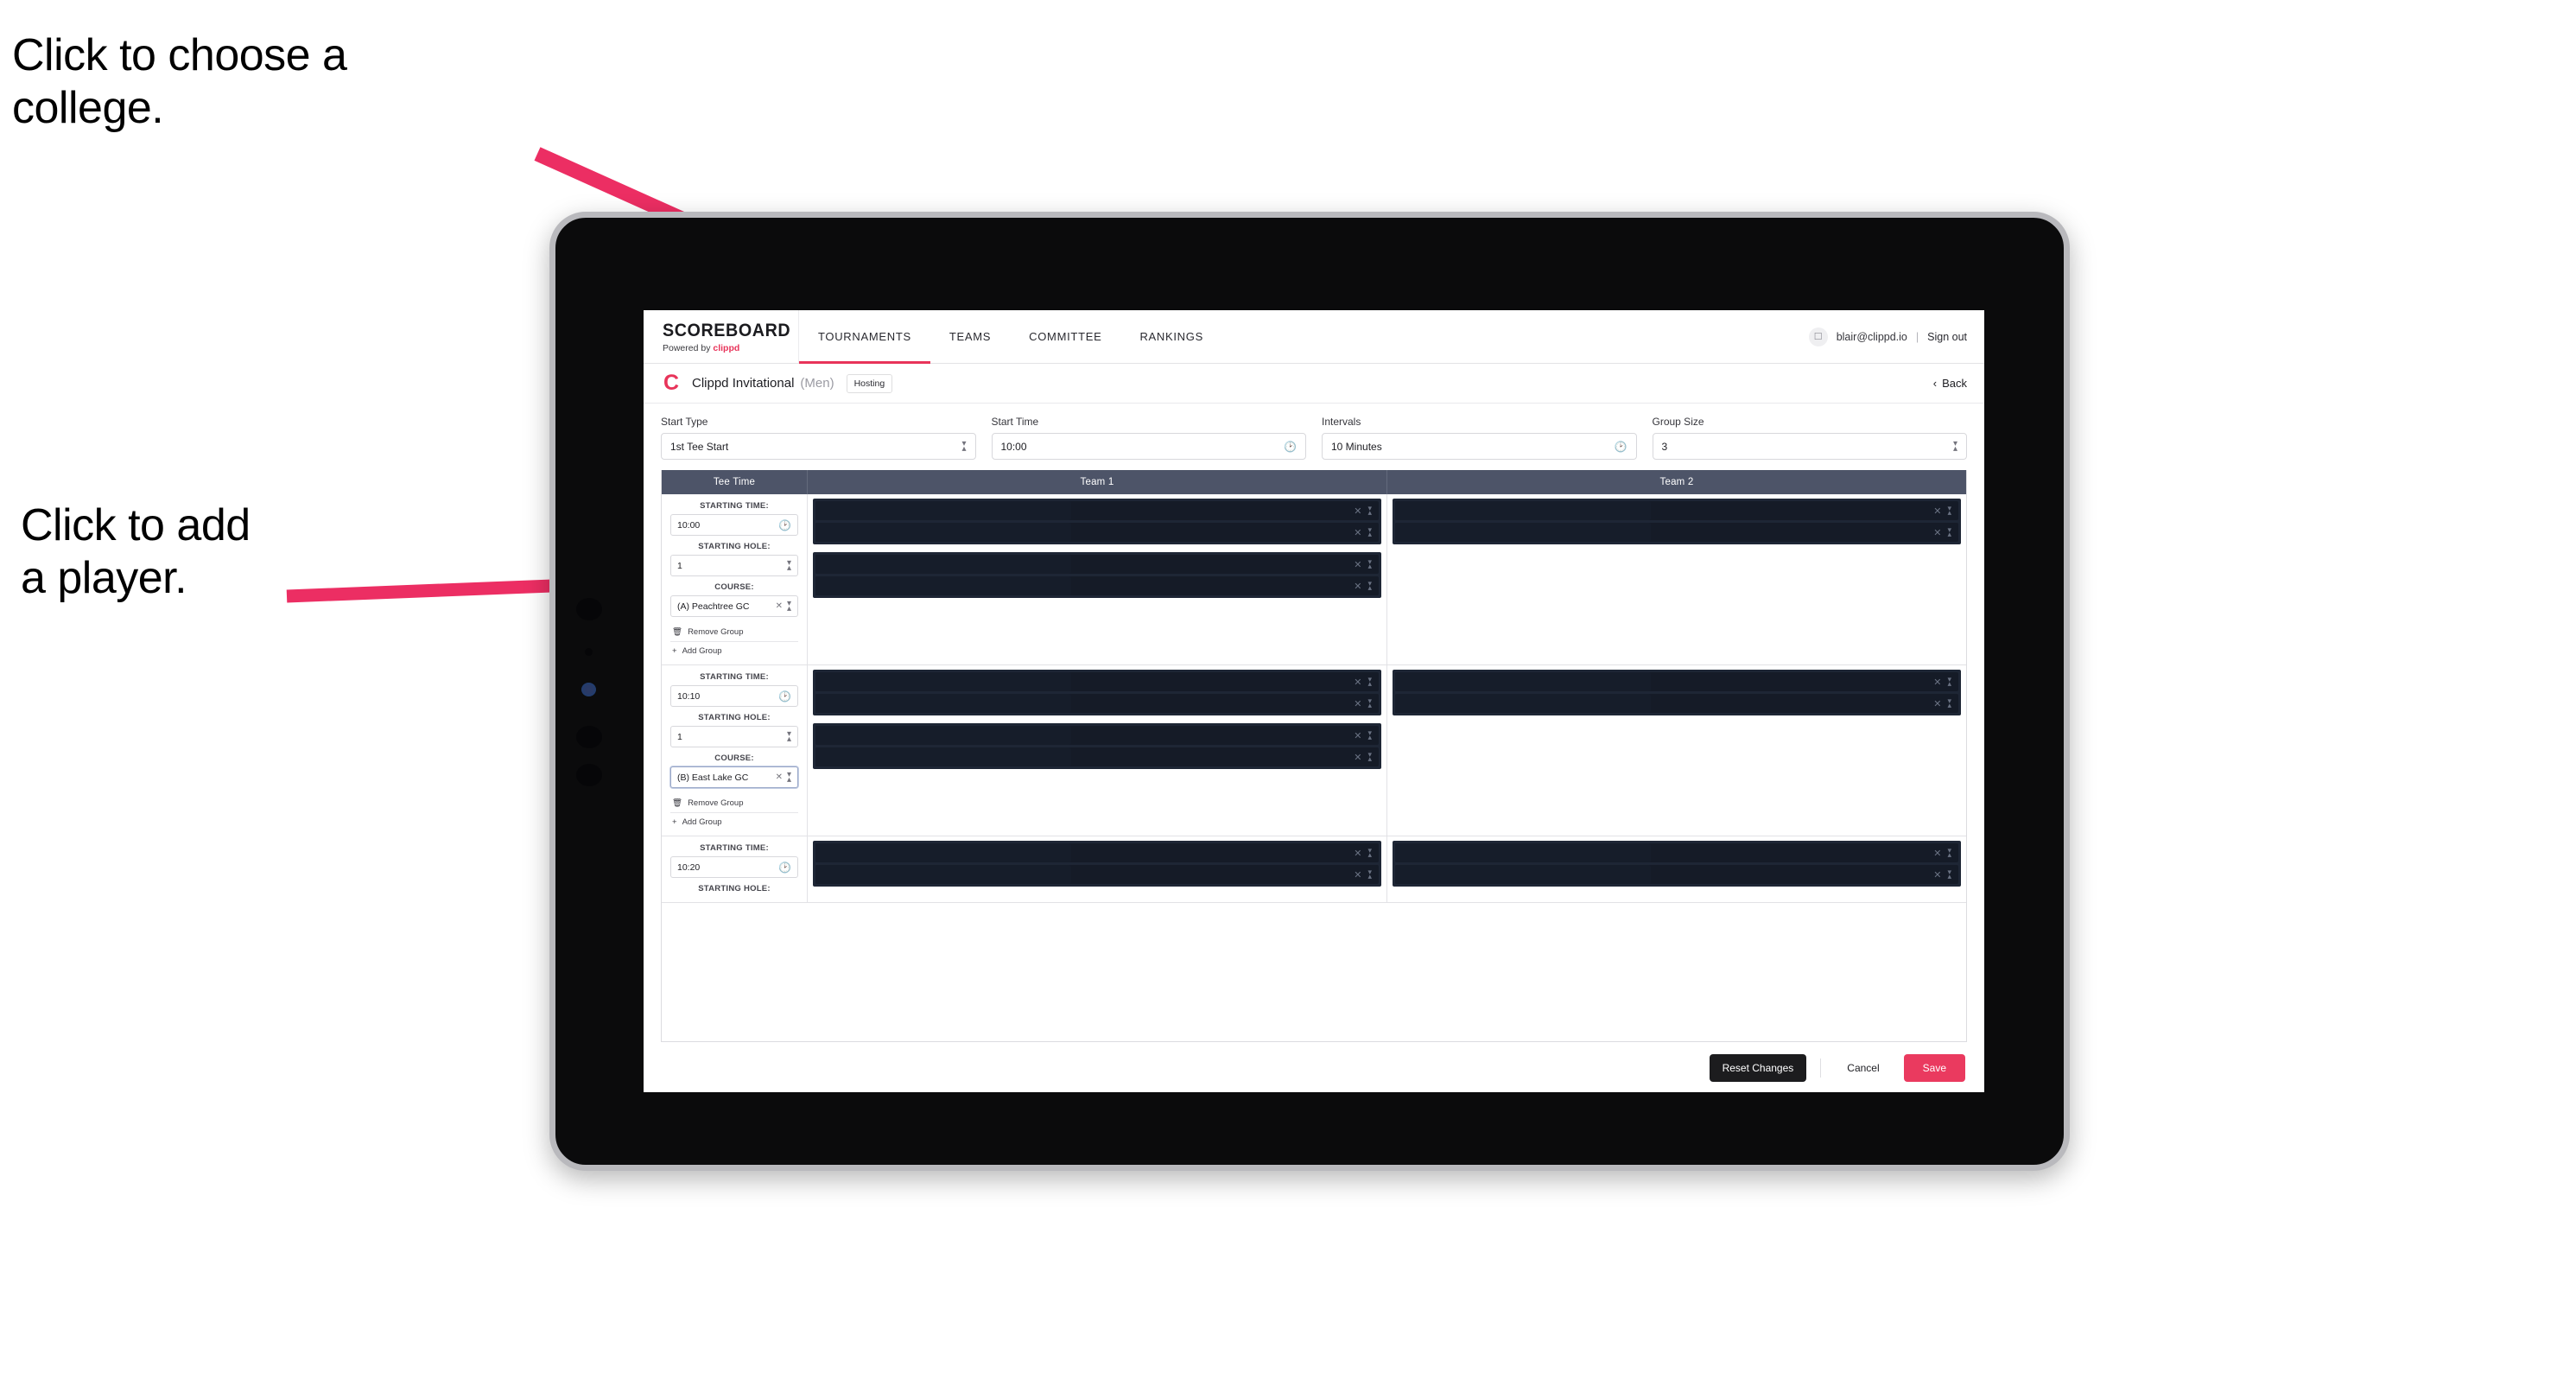 Image resolution: width=2576 pixels, height=1386 pixels. Describe the element at coordinates (684, 422) in the screenshot. I see `start-type-label: Start Type` at that location.